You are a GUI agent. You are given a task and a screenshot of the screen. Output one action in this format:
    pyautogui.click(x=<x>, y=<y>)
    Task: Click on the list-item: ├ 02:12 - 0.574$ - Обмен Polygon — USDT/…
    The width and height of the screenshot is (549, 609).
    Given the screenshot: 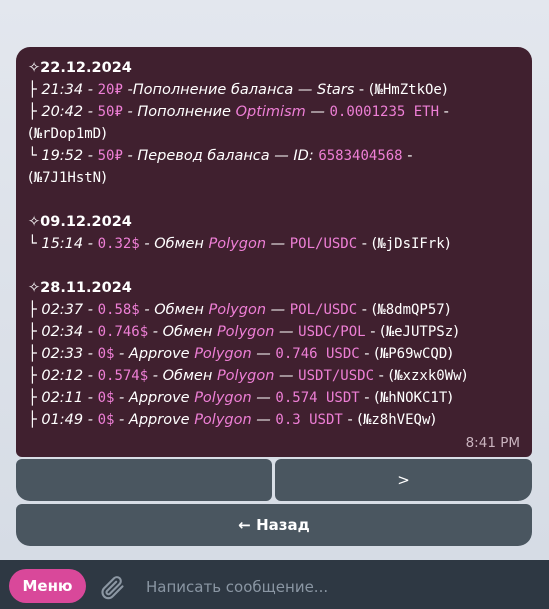 What is the action you would take?
    pyautogui.click(x=248, y=376)
    